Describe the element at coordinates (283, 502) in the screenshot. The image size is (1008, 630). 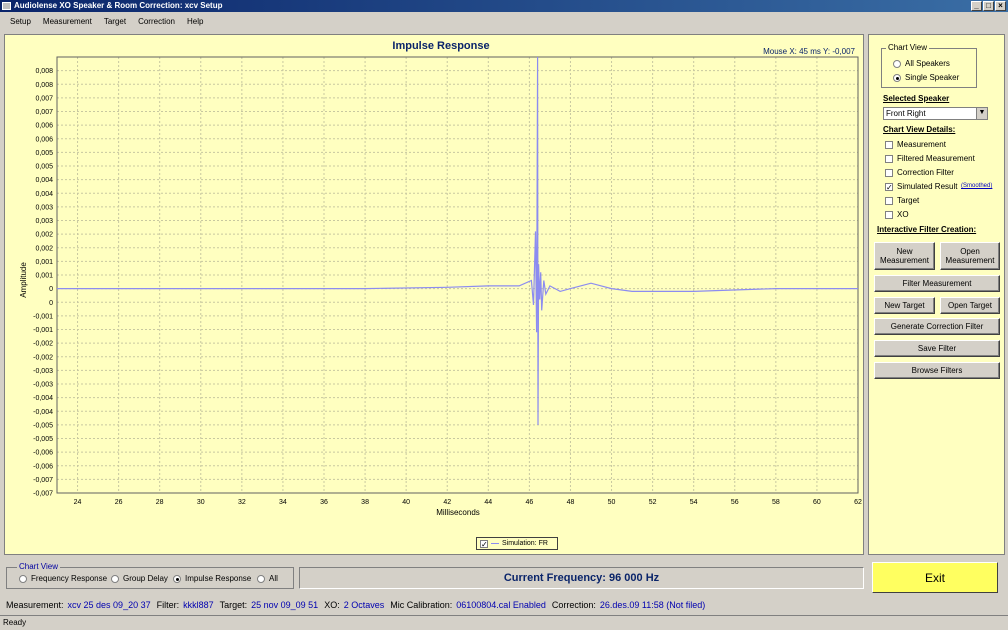
I see `x-tick-label: 34` at that location.